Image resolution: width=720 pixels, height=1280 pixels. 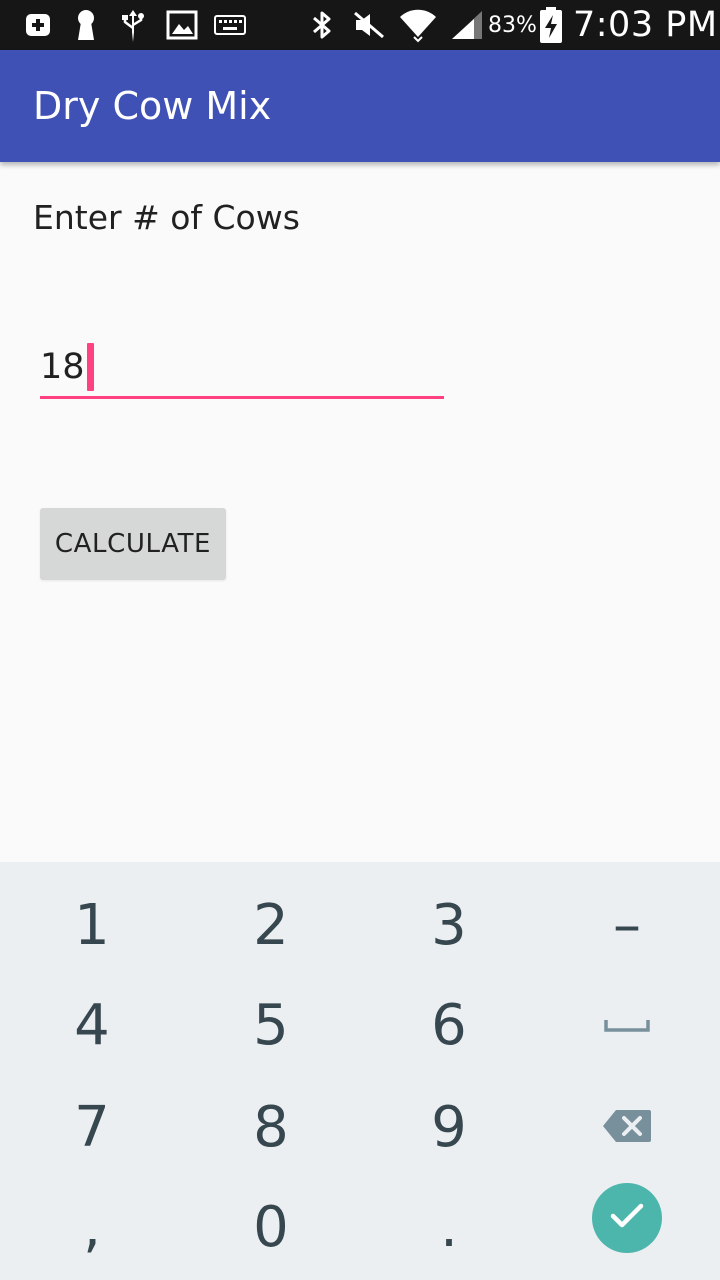 I want to click on key-1-label: 1, so click(x=92, y=925).